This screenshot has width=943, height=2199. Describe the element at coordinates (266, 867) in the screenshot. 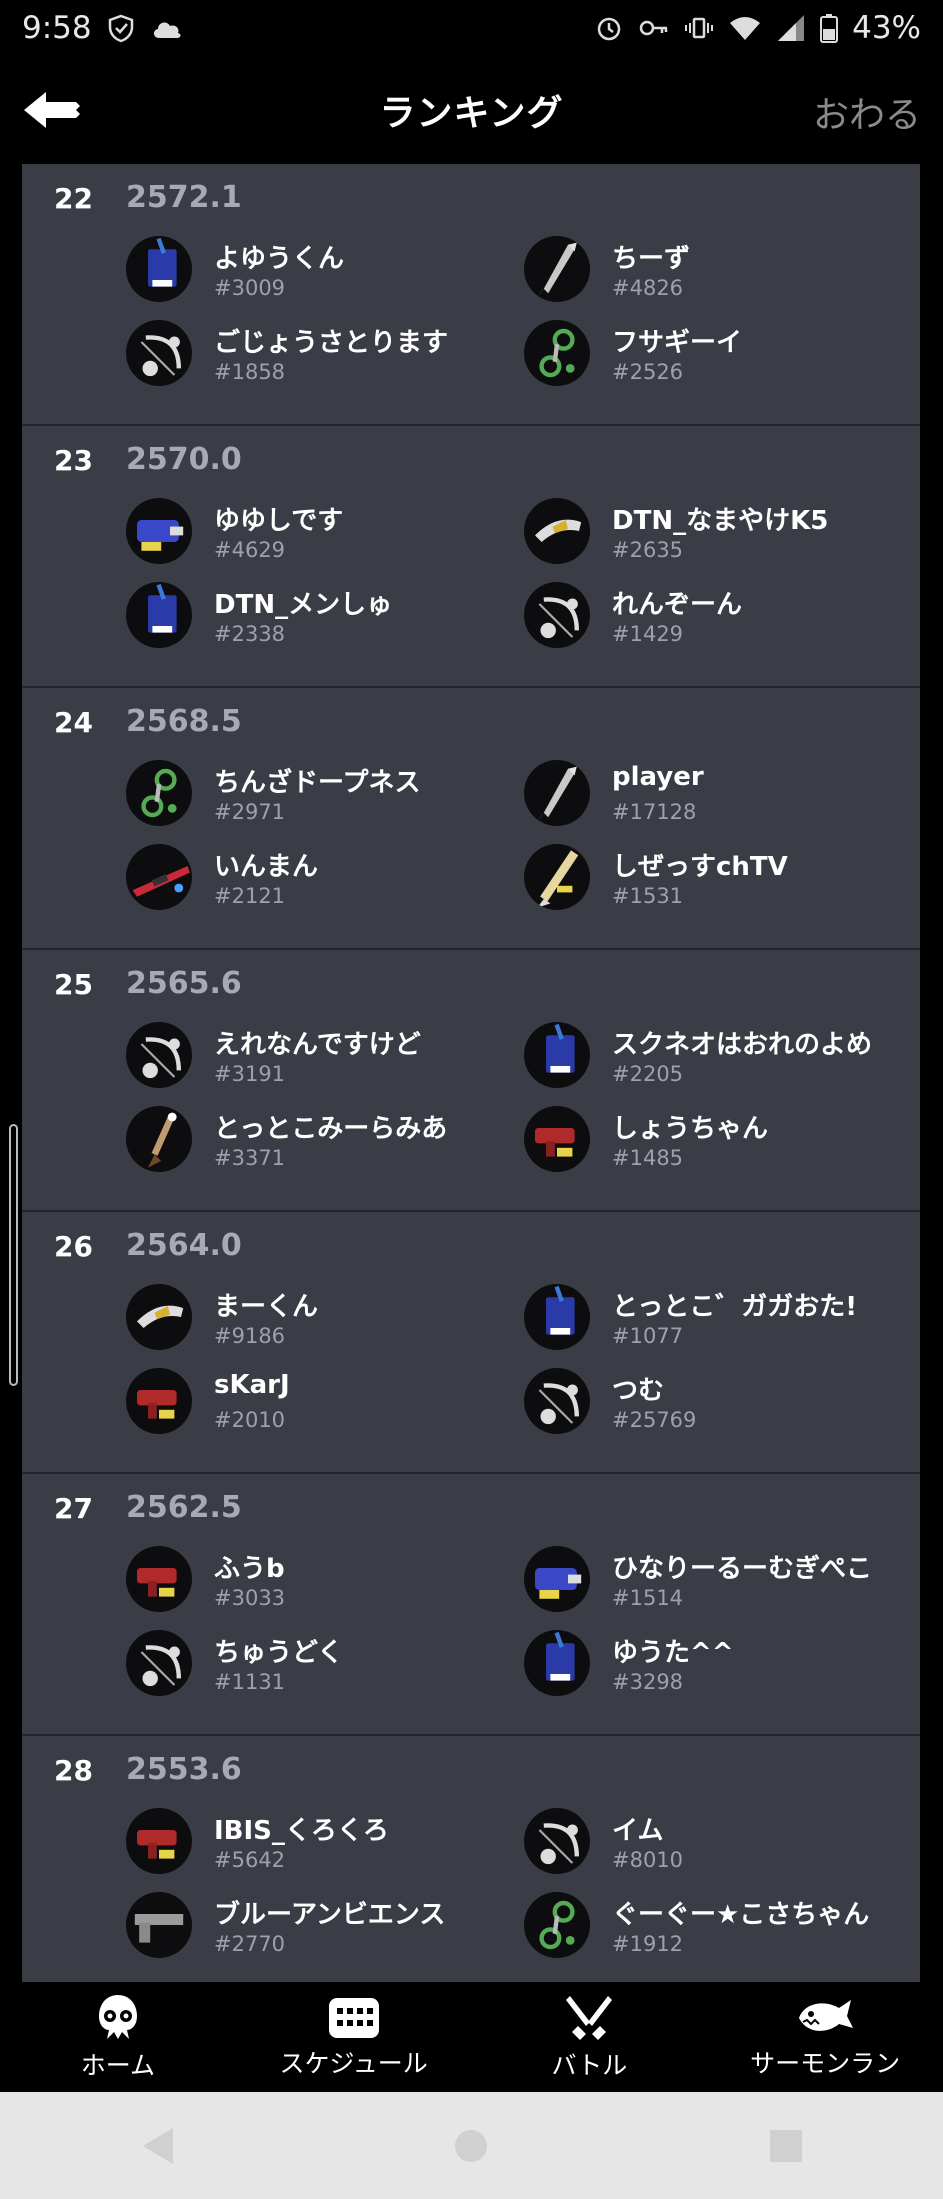

I see `player-name: いんまん` at that location.